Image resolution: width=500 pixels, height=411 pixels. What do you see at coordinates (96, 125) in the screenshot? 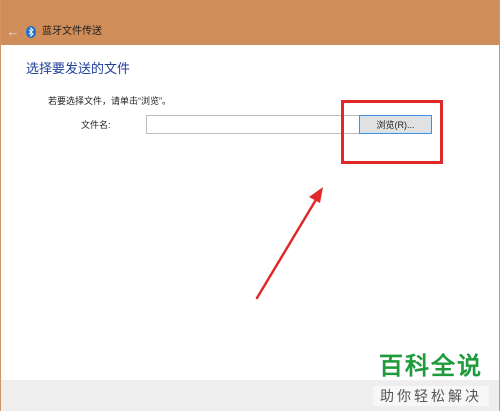
I see `filename-label: 文件名:` at bounding box center [96, 125].